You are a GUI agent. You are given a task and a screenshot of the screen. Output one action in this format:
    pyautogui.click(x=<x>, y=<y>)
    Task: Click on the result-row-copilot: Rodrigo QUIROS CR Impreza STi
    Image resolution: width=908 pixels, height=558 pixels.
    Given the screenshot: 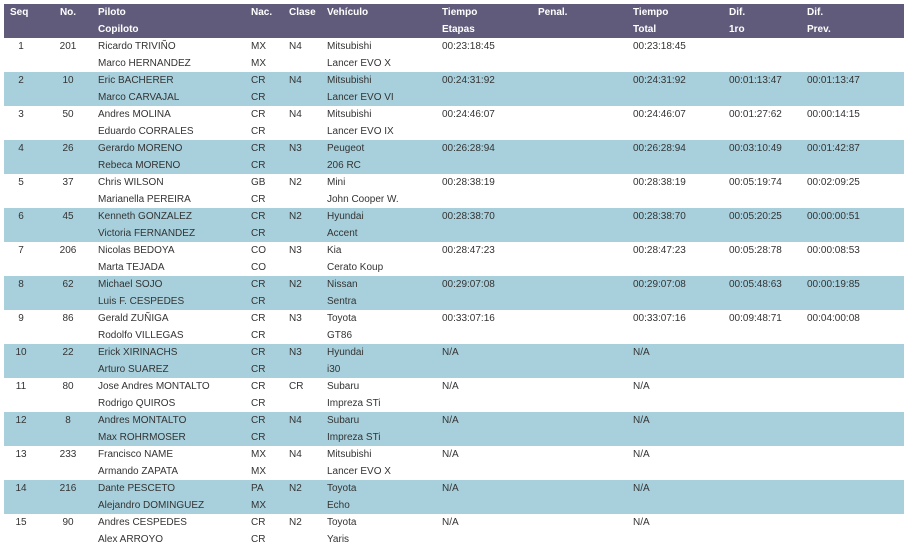 What is the action you would take?
    pyautogui.click(x=454, y=403)
    